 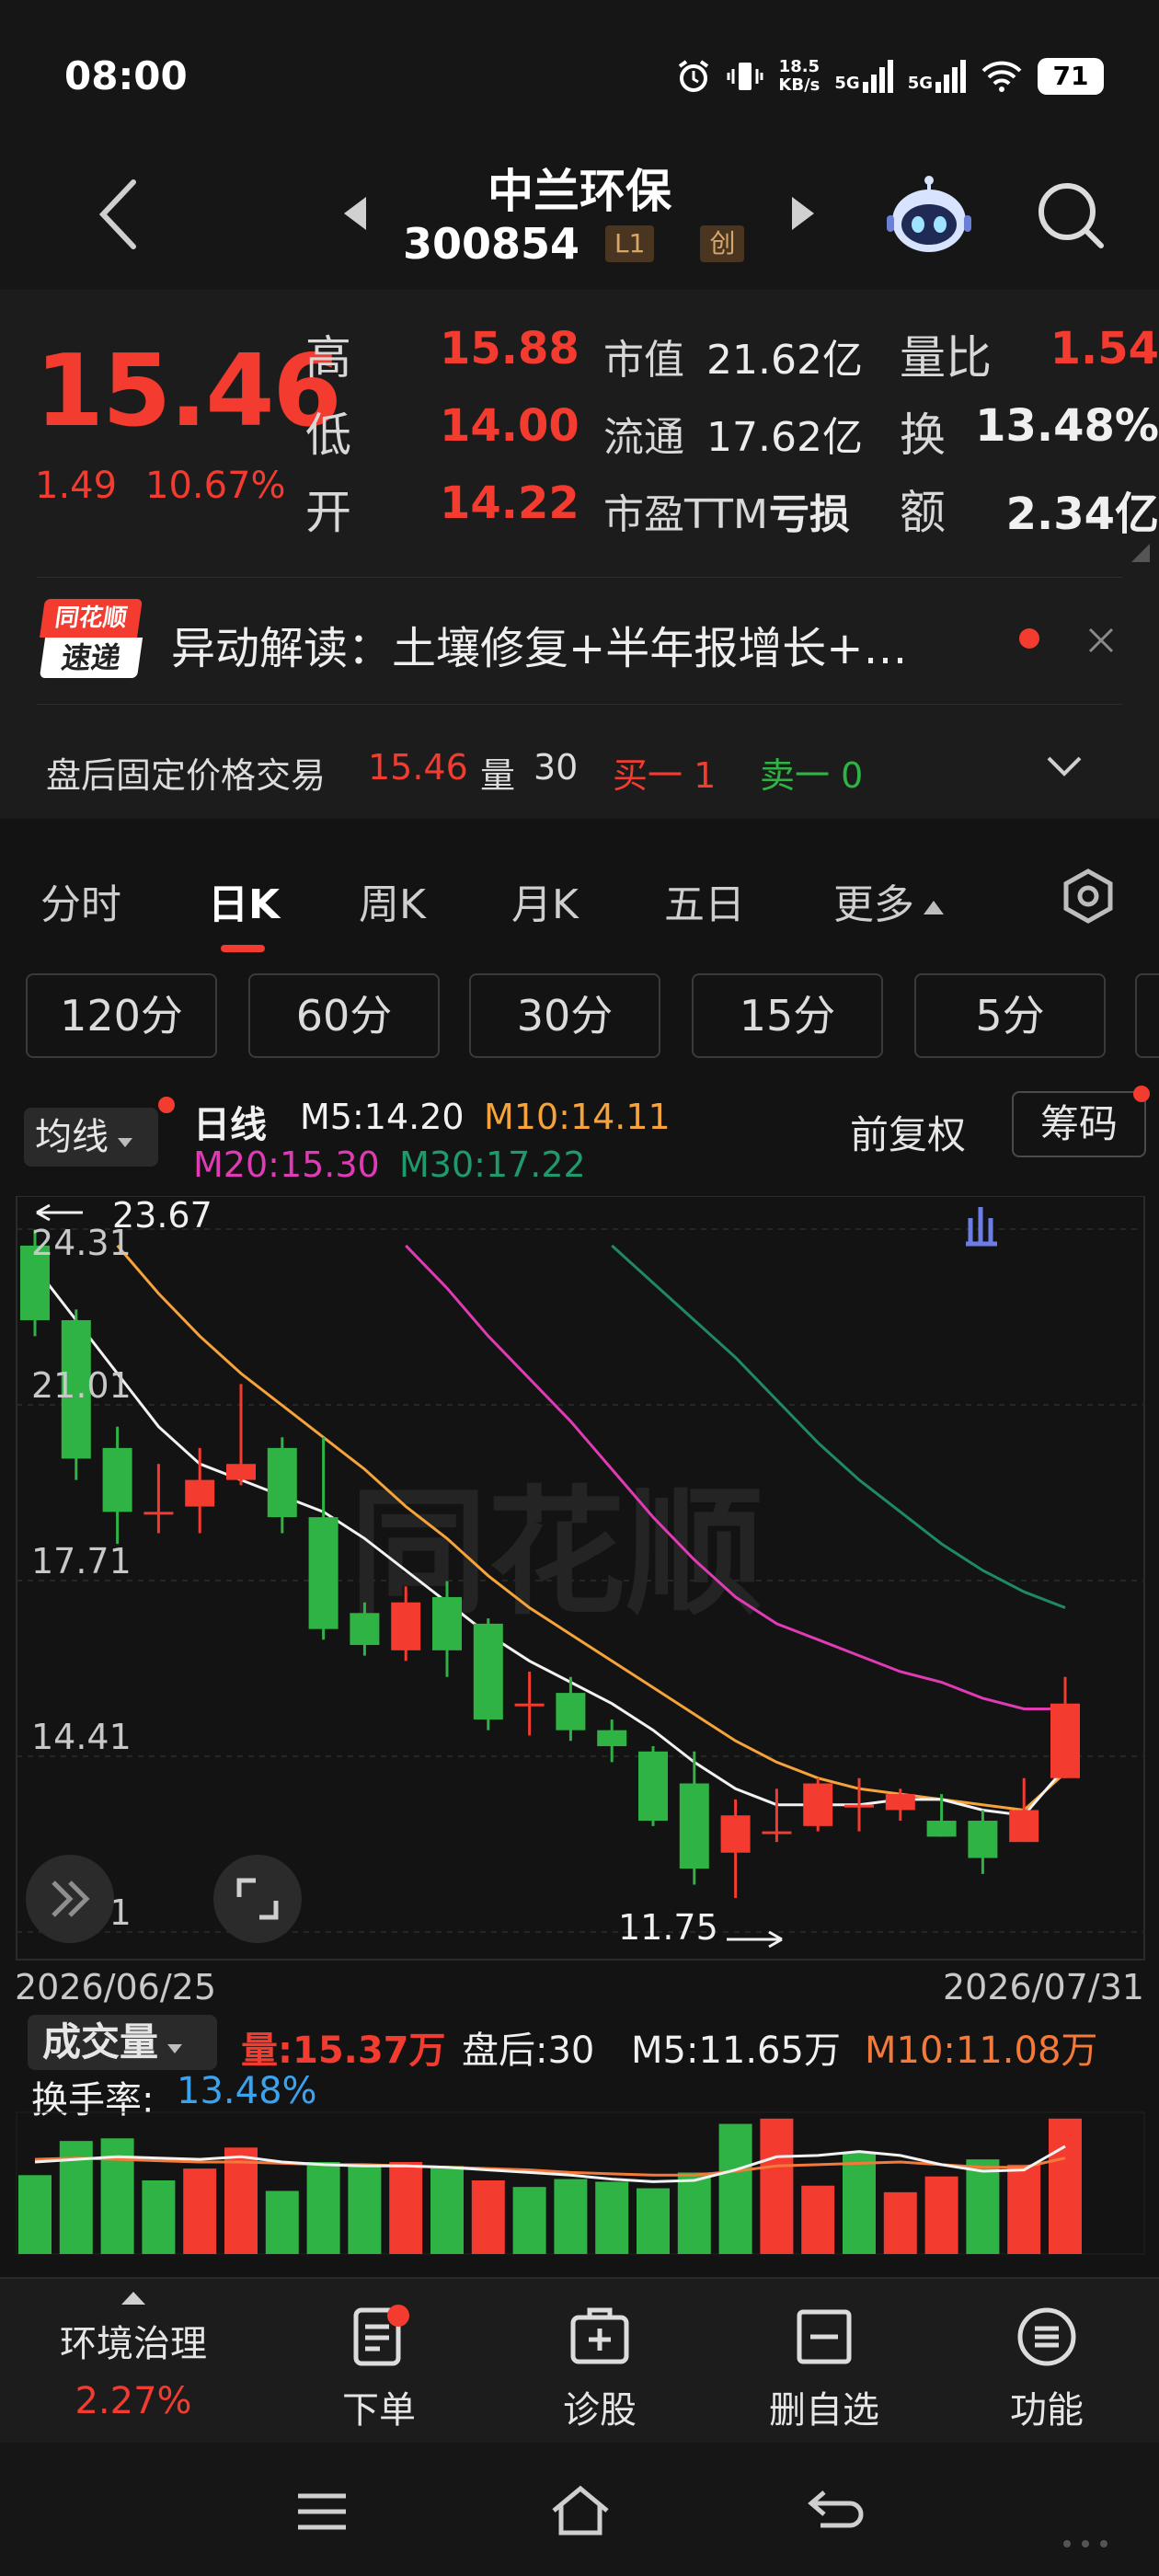 What do you see at coordinates (186, 775) in the screenshot?
I see `after-hours-label: 盘后固定价格交易` at bounding box center [186, 775].